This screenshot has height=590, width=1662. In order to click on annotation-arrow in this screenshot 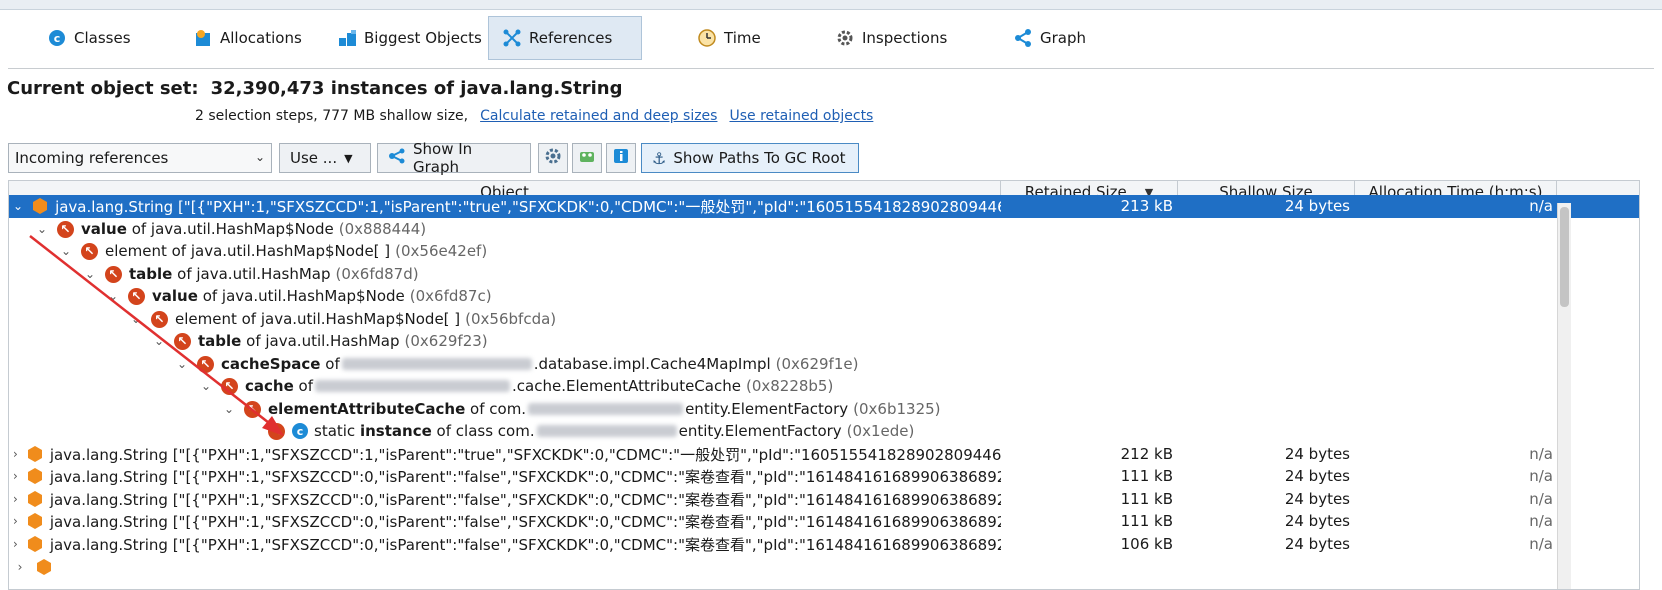, I will do `click(156, 335)`.